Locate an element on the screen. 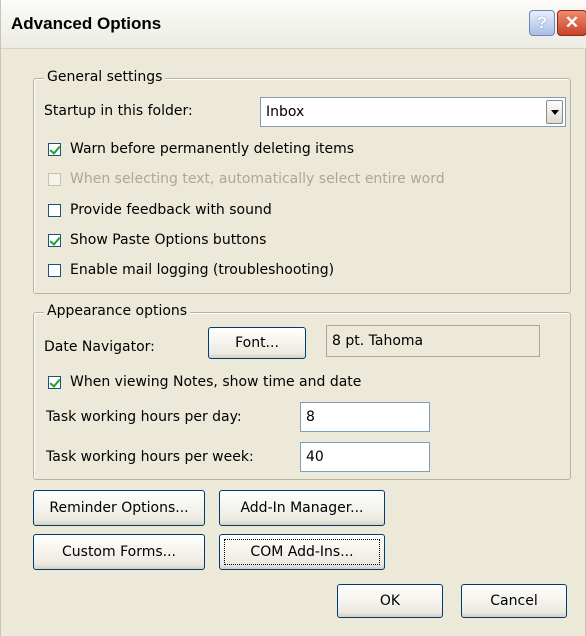  font-value-display: 8 pt. Tahoma is located at coordinates (433, 341).